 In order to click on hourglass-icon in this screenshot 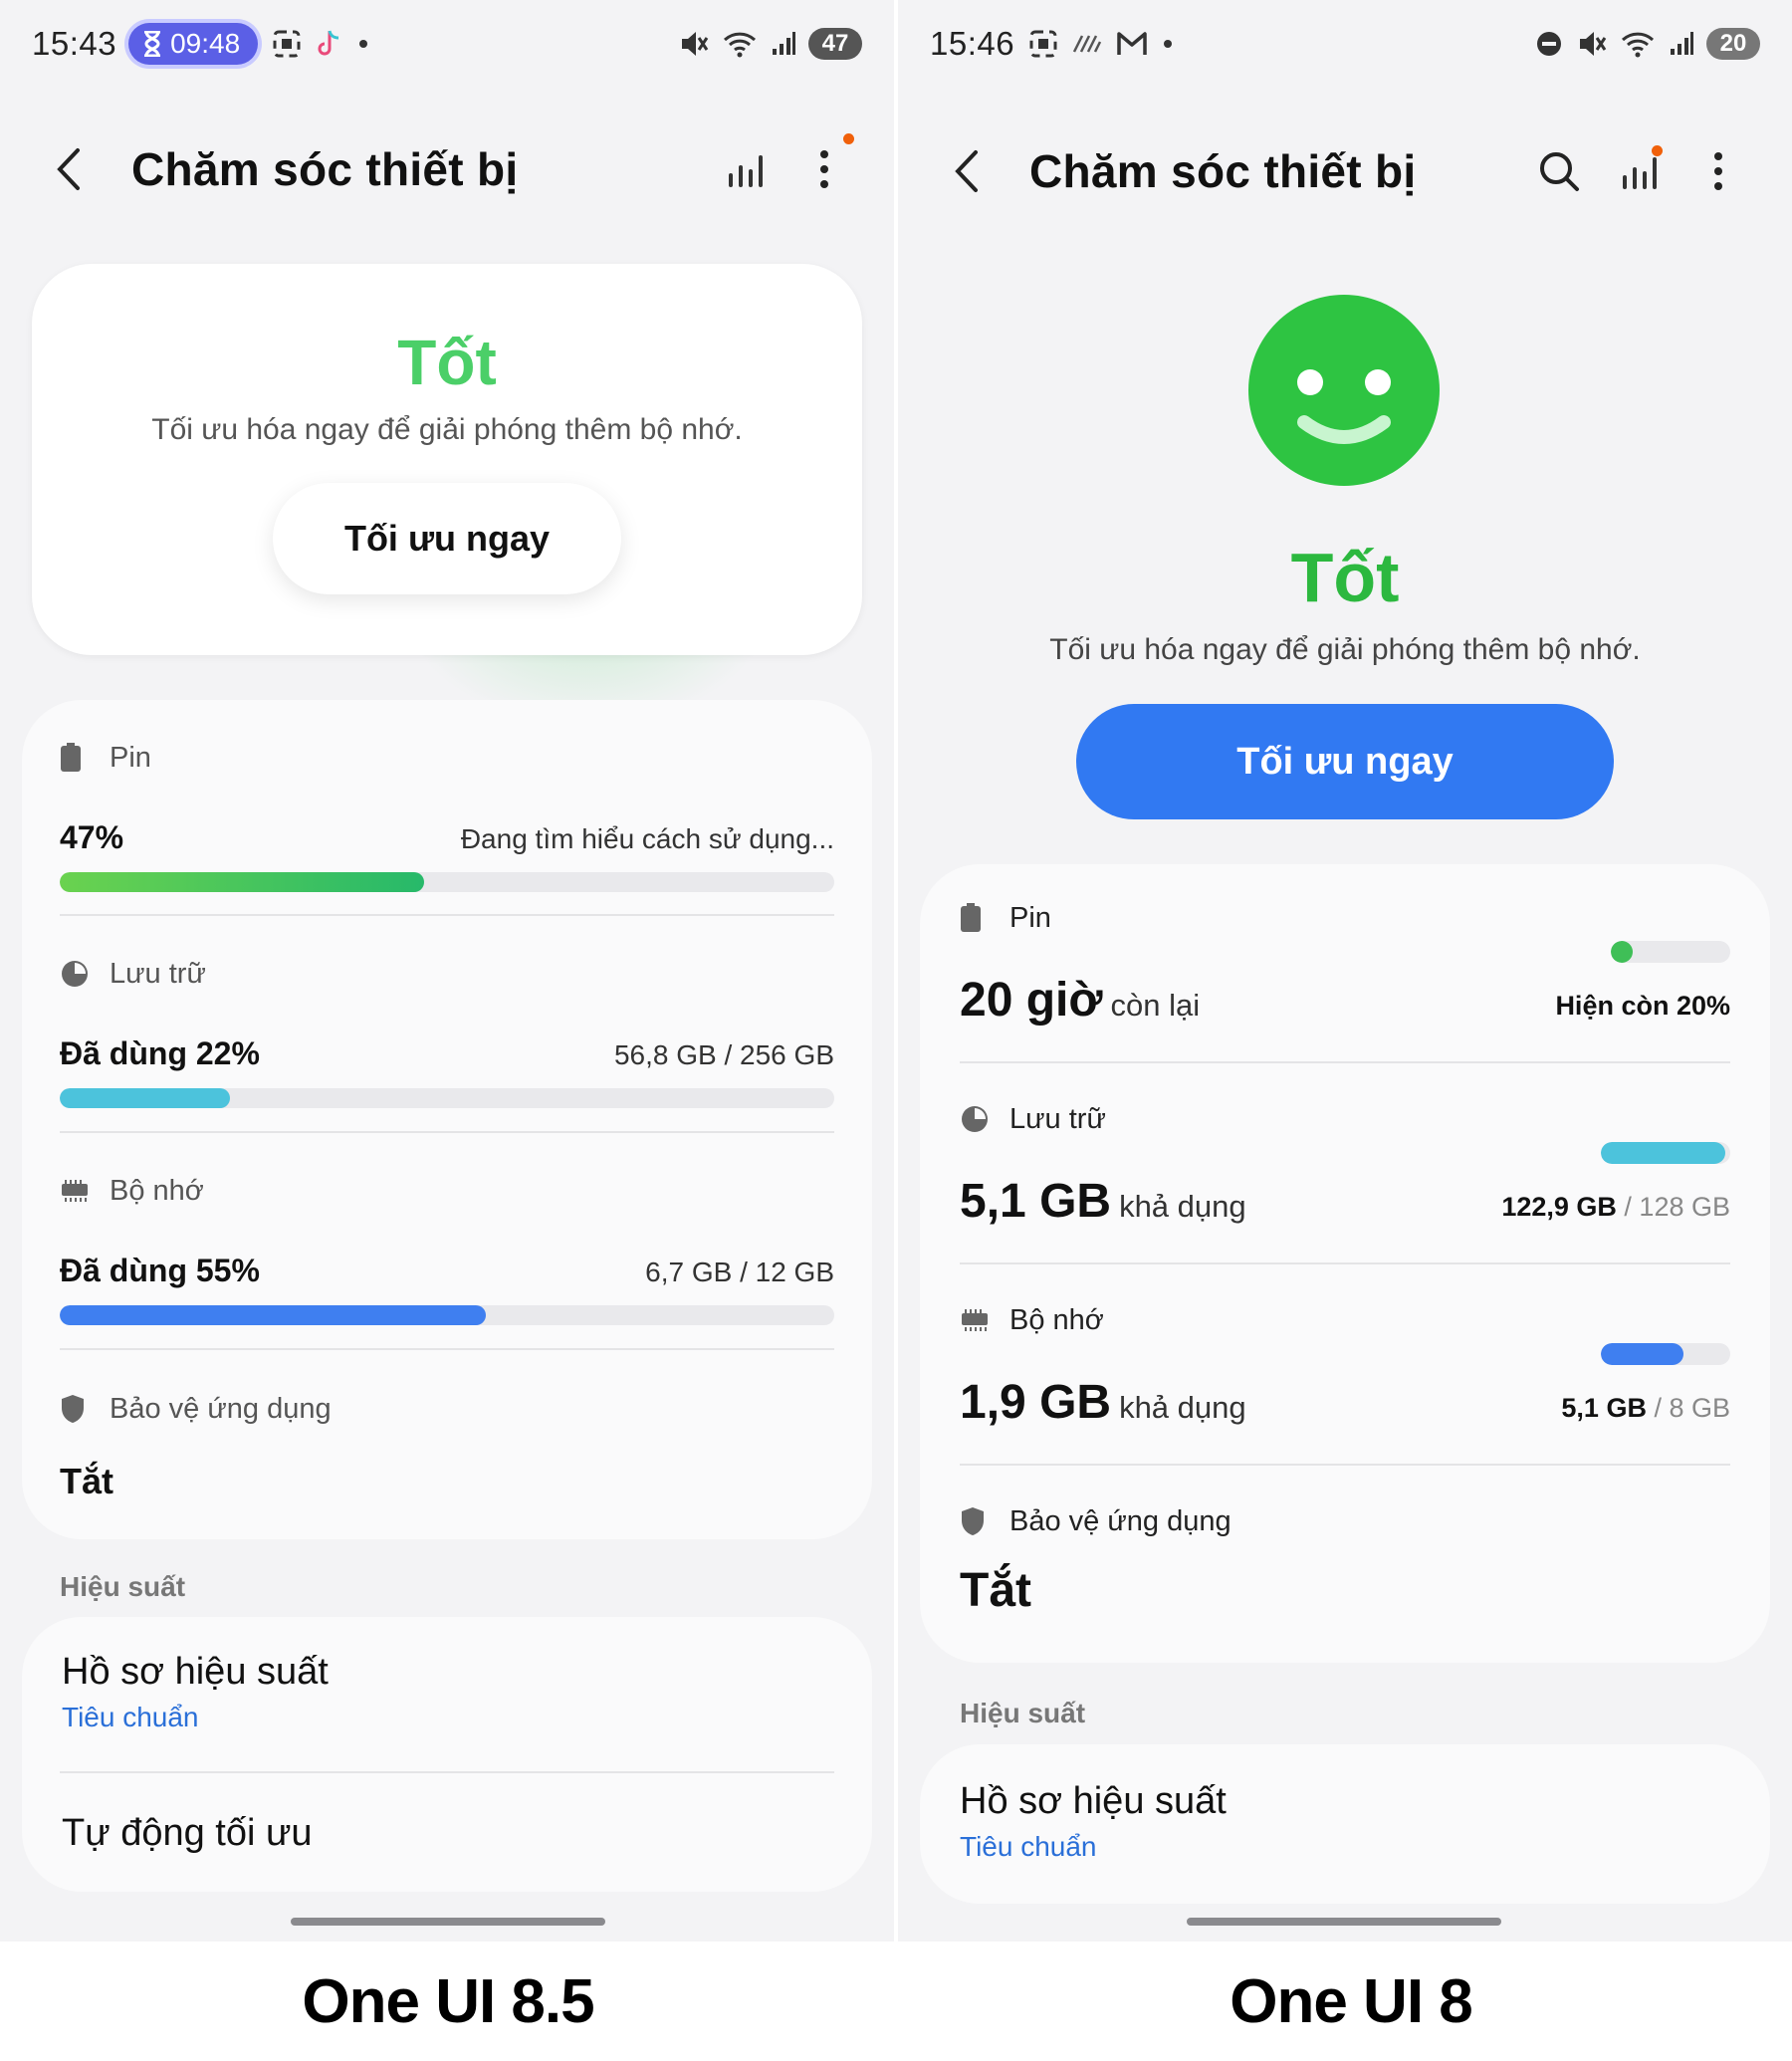, I will do `click(152, 44)`.